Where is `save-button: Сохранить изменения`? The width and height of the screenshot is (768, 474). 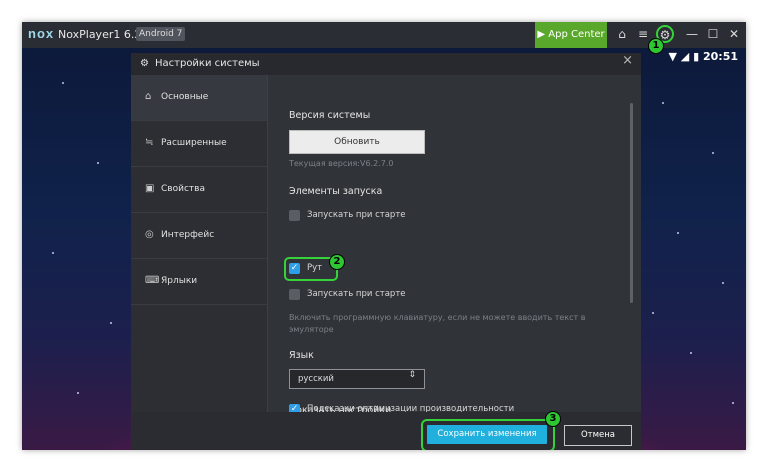
save-button: Сохранить изменения is located at coordinates (487, 434).